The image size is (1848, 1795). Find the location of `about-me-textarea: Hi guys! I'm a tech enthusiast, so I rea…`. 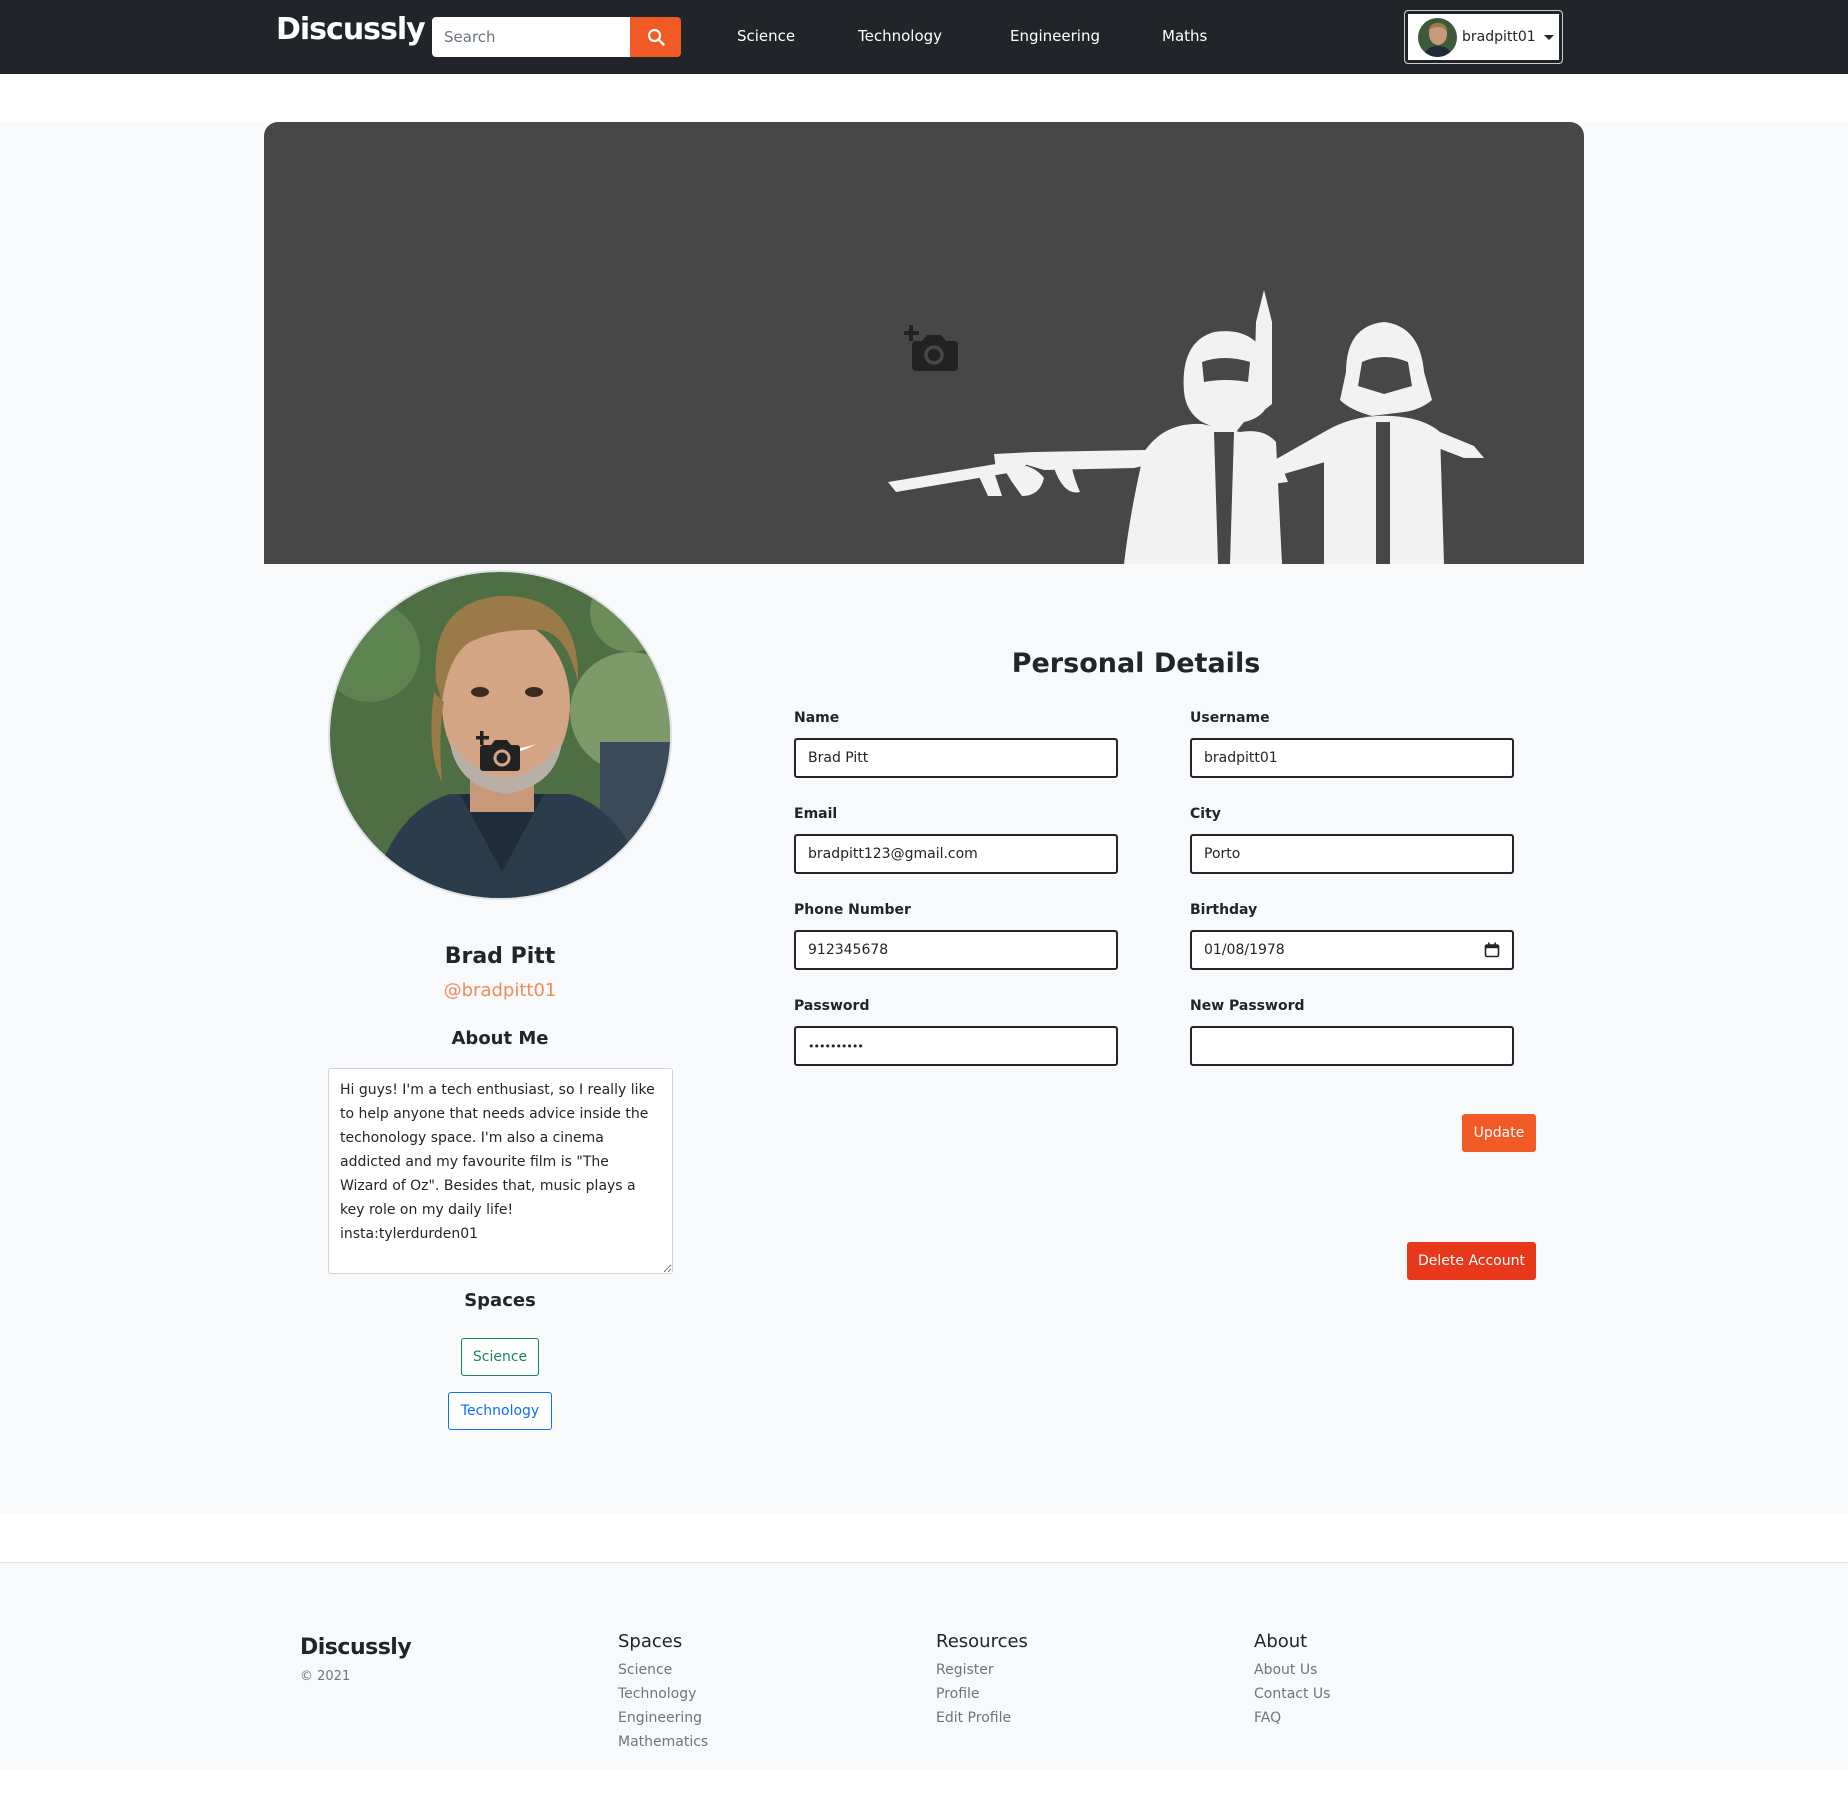

about-me-textarea: Hi guys! I'm a tech enthusiast, so I rea… is located at coordinates (500, 1171).